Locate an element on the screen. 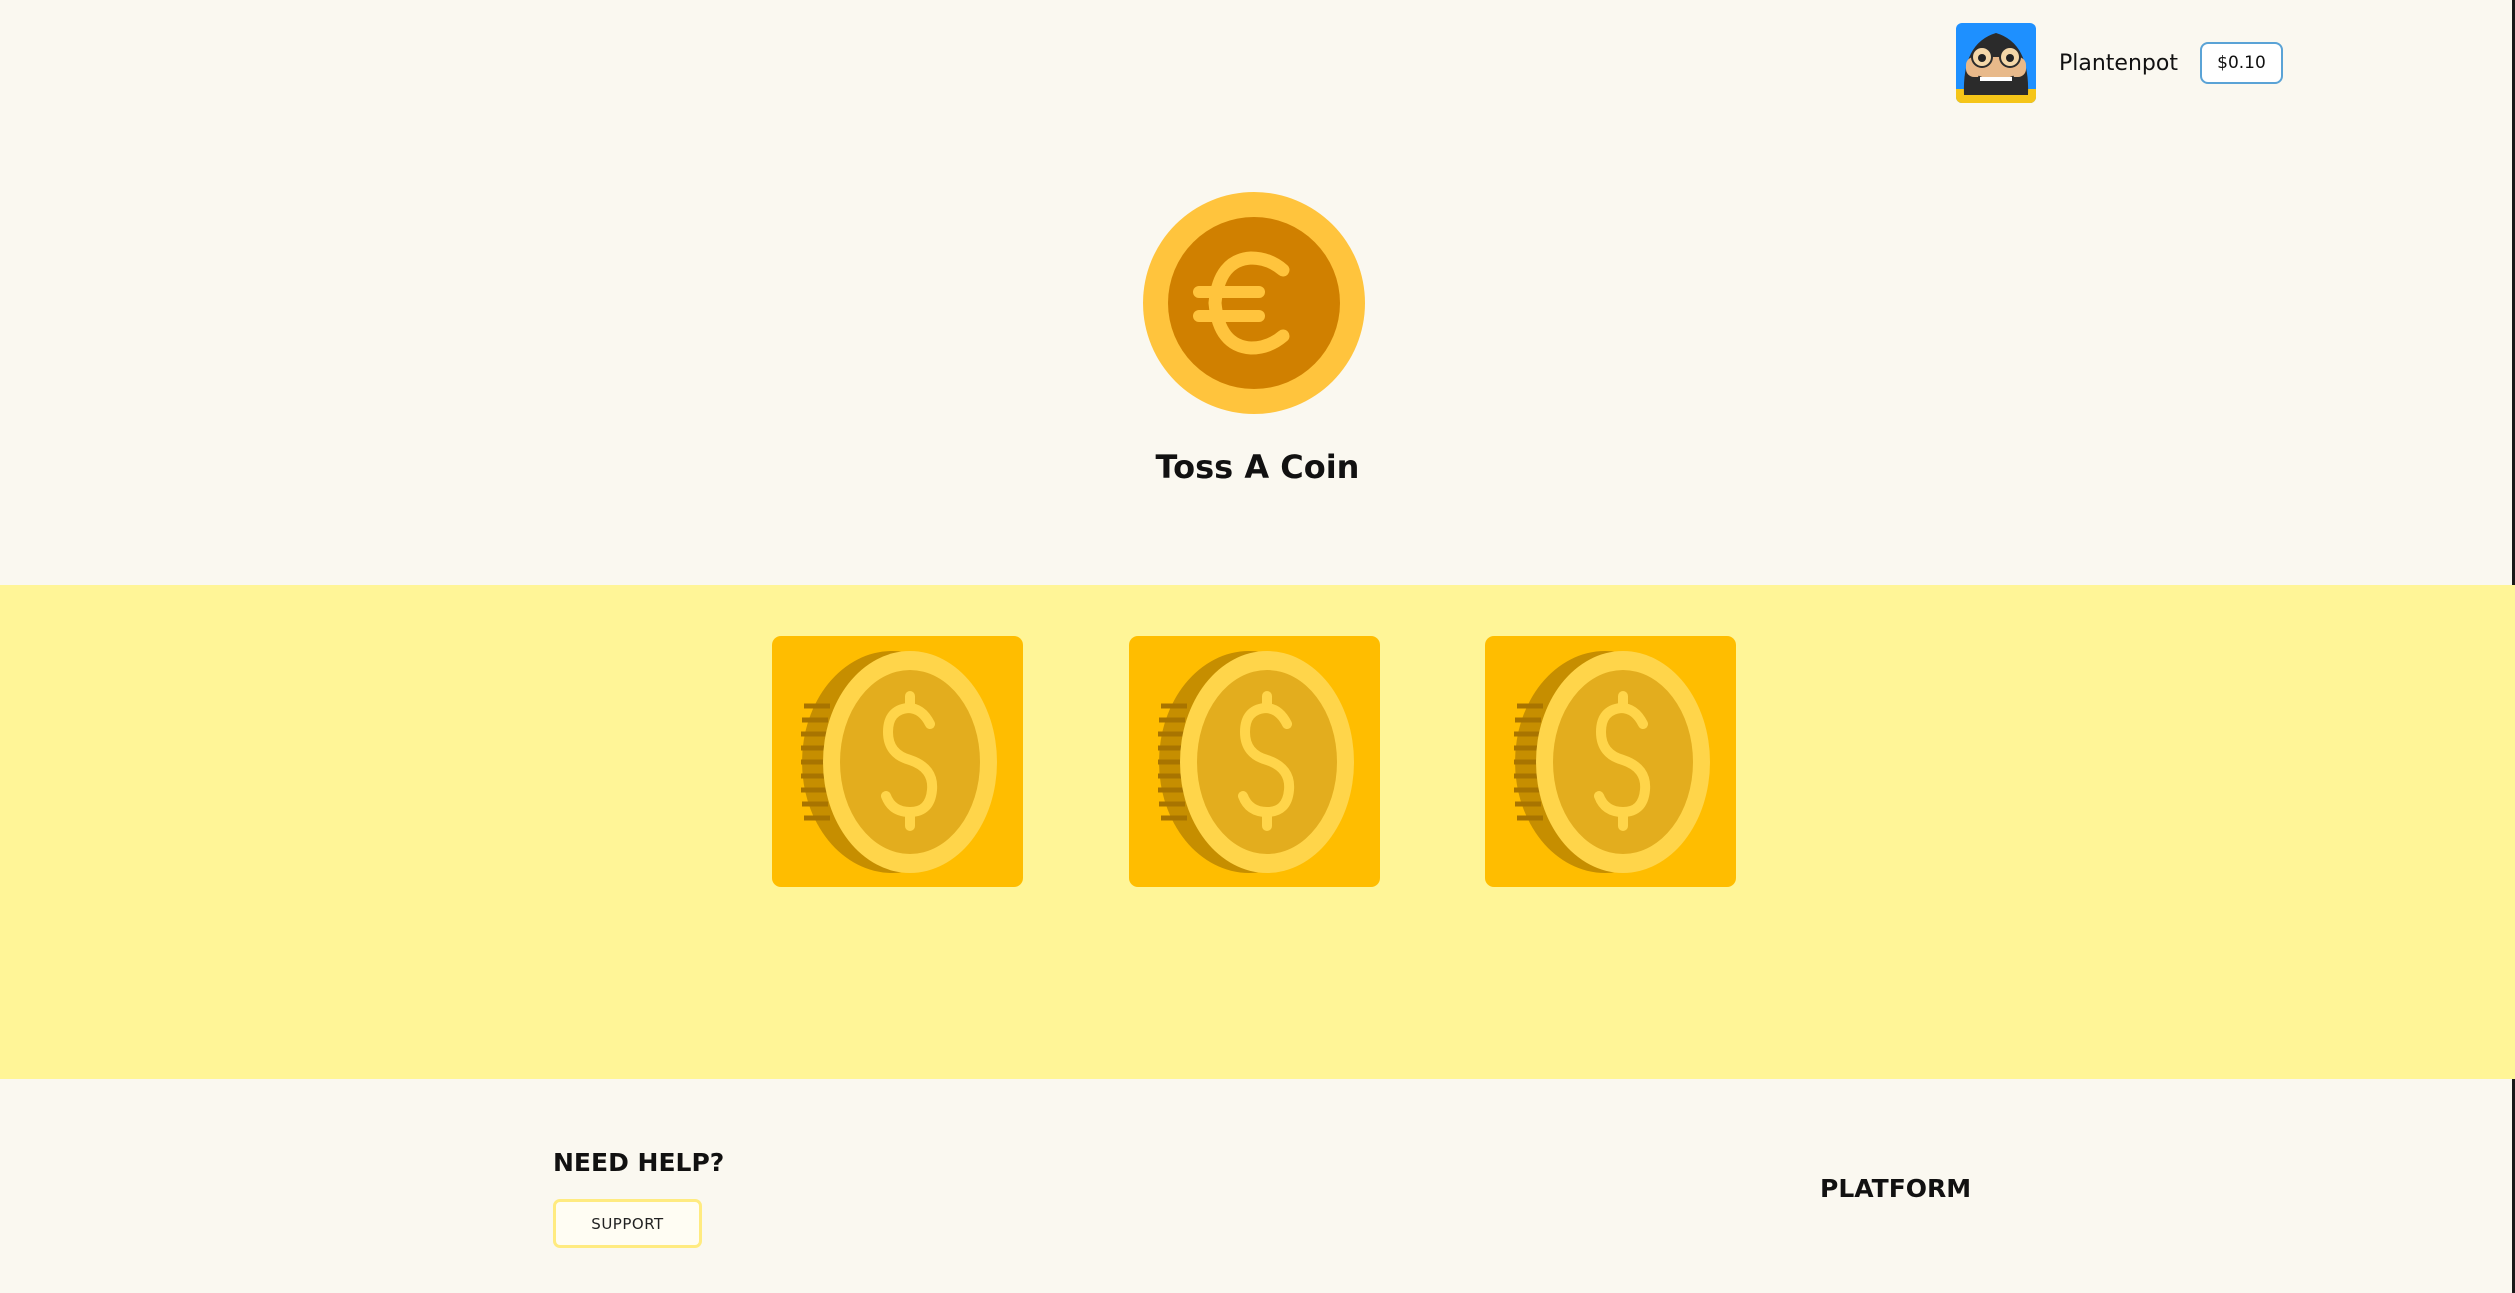 The height and width of the screenshot is (1293, 2515). username: Plantenpot is located at coordinates (2118, 63).